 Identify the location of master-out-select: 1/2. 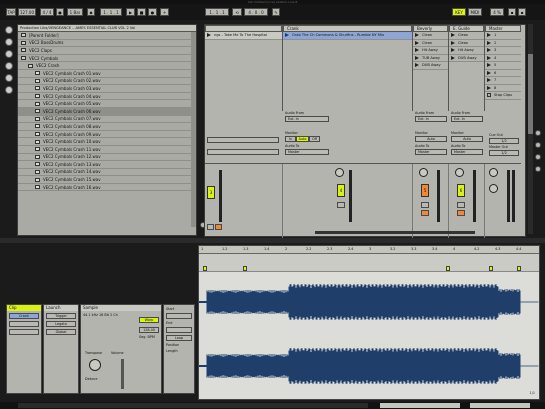
(504, 153).